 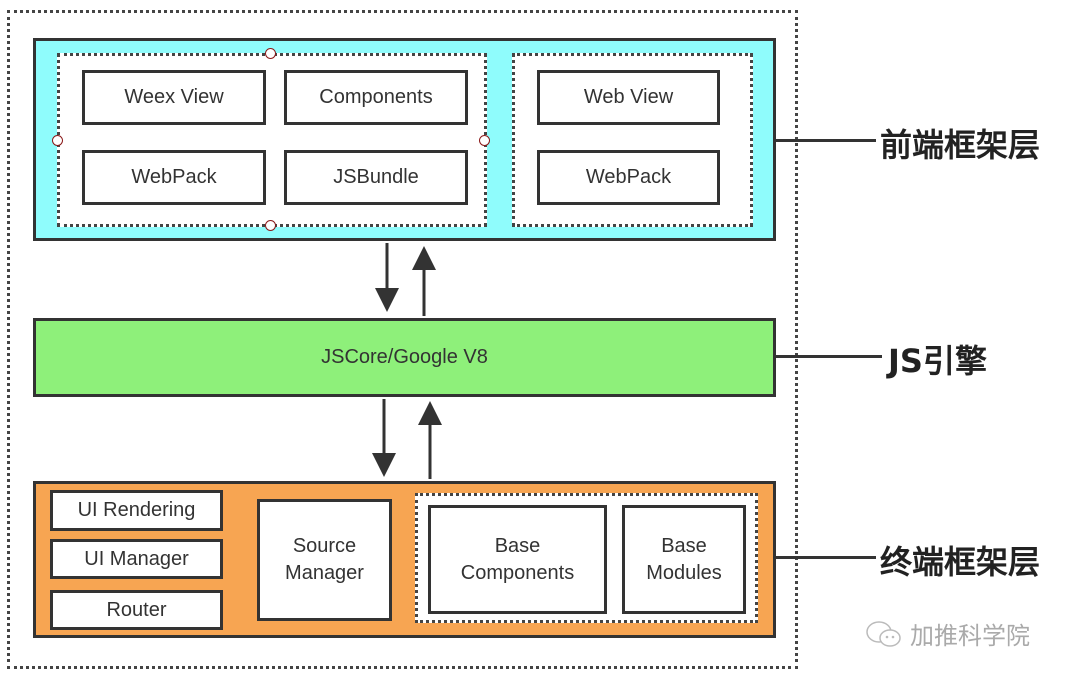 What do you see at coordinates (136, 510) in the screenshot?
I see `ui-rendering-box: UI Rendering` at bounding box center [136, 510].